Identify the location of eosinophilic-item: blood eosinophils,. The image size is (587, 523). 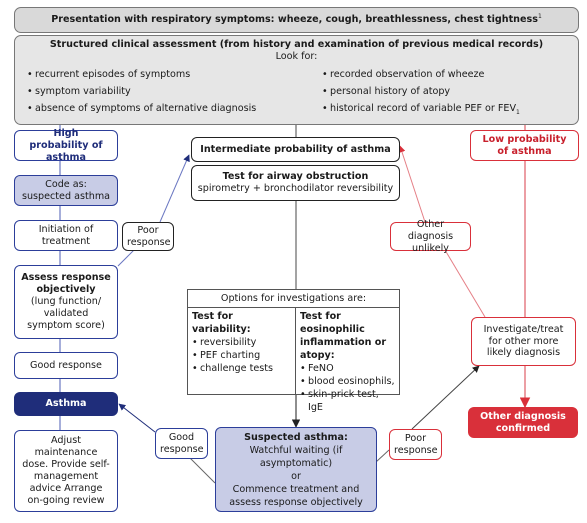
(347, 381).